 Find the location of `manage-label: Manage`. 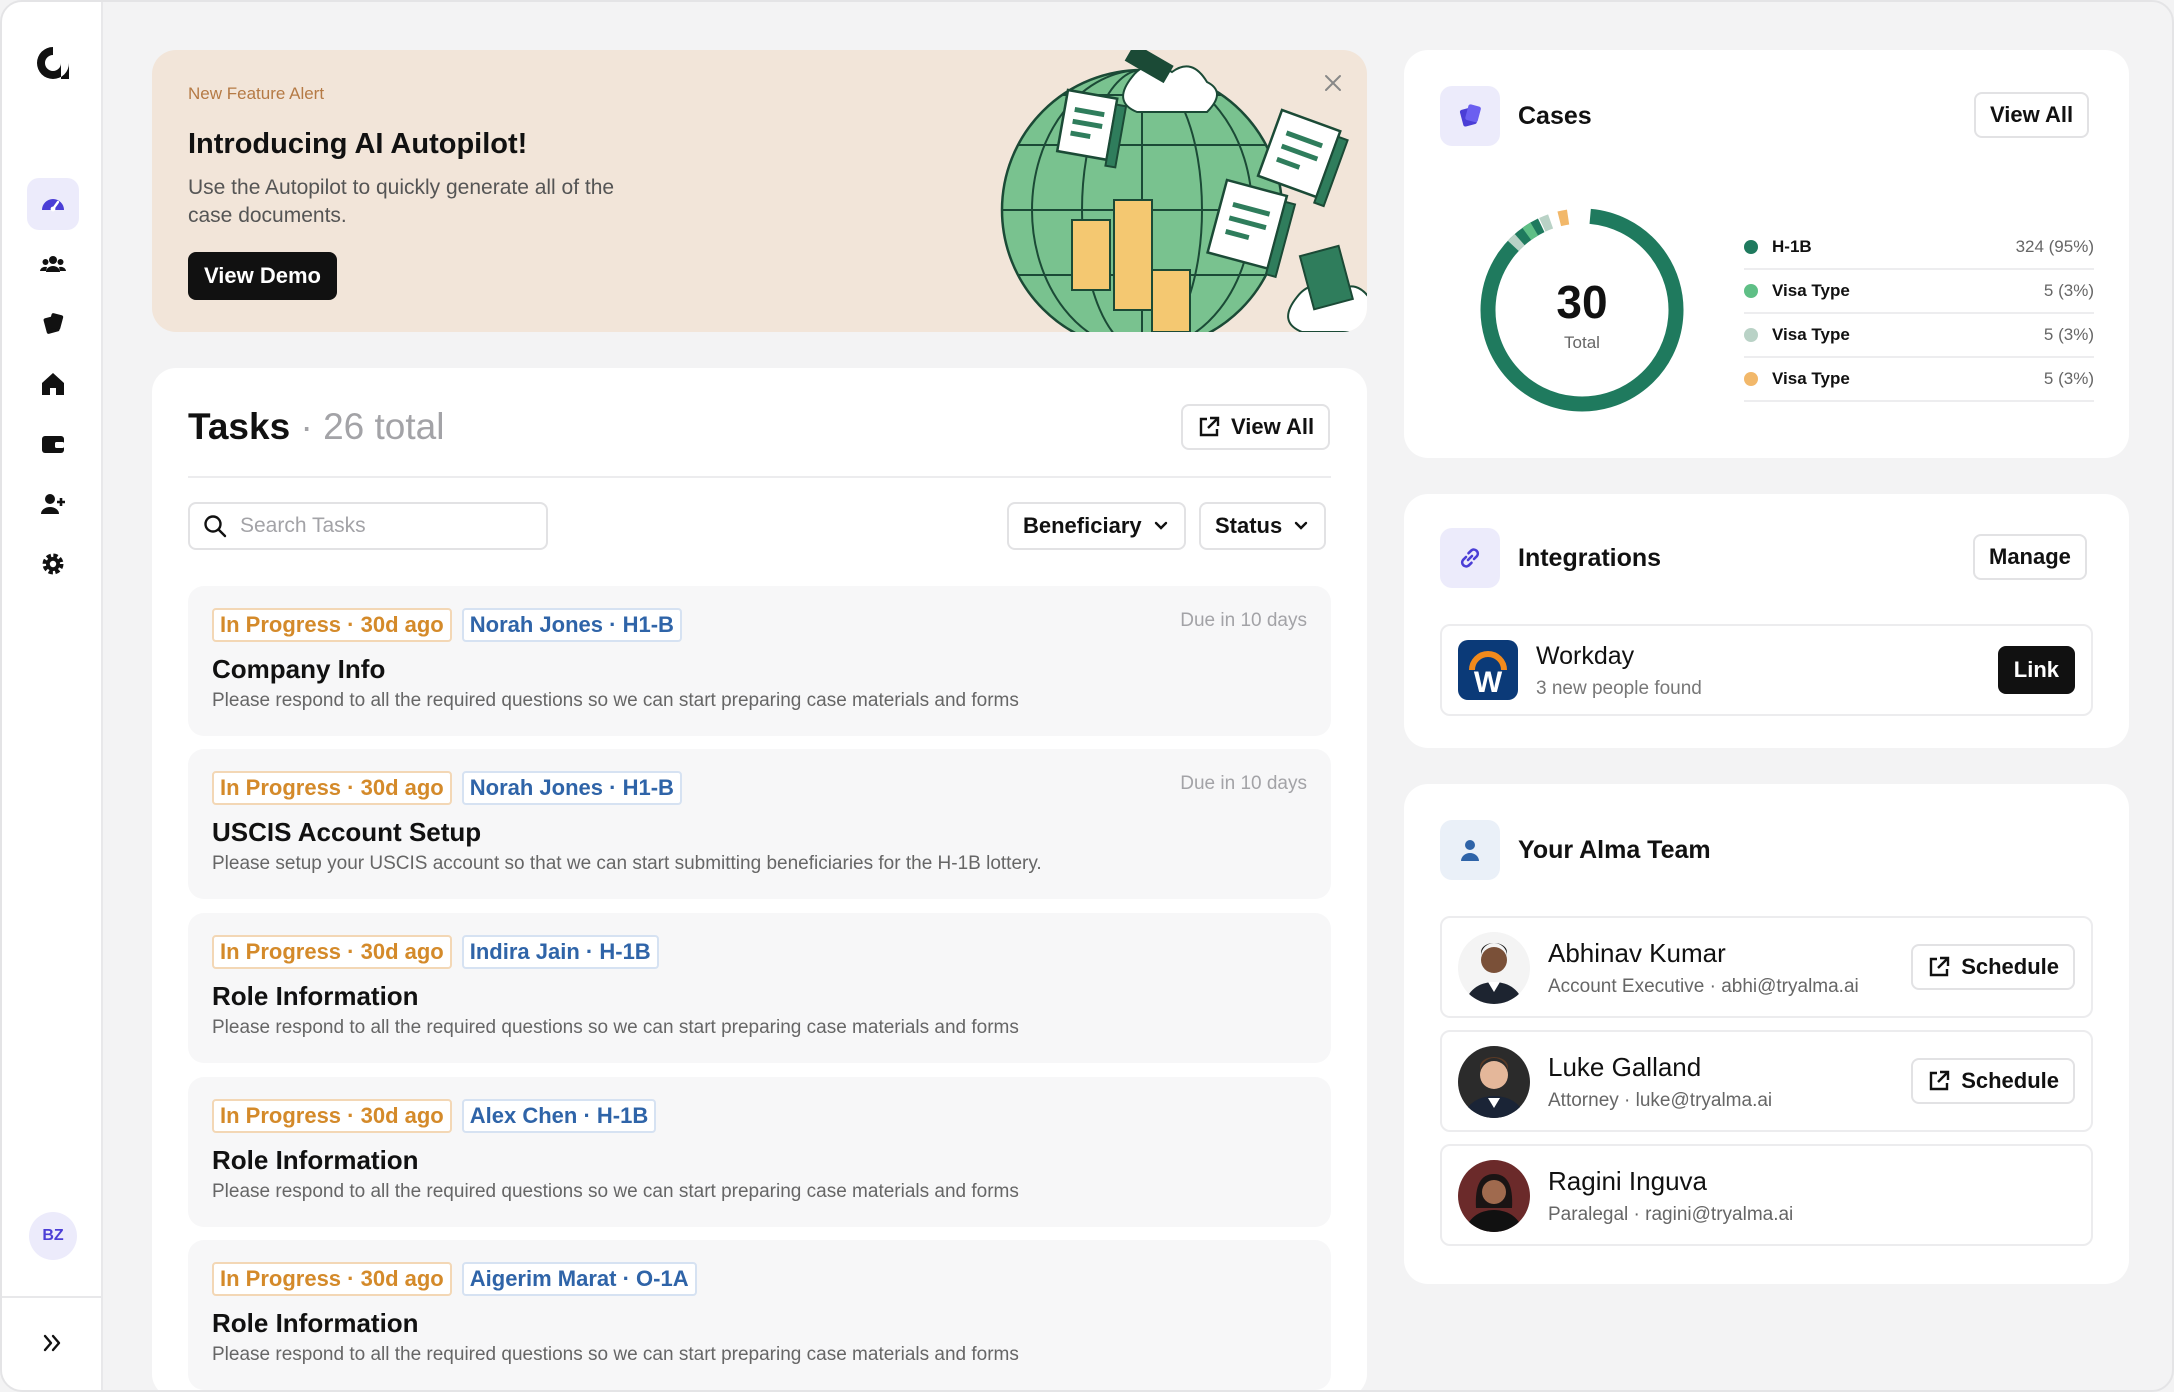

manage-label: Manage is located at coordinates (2030, 556).